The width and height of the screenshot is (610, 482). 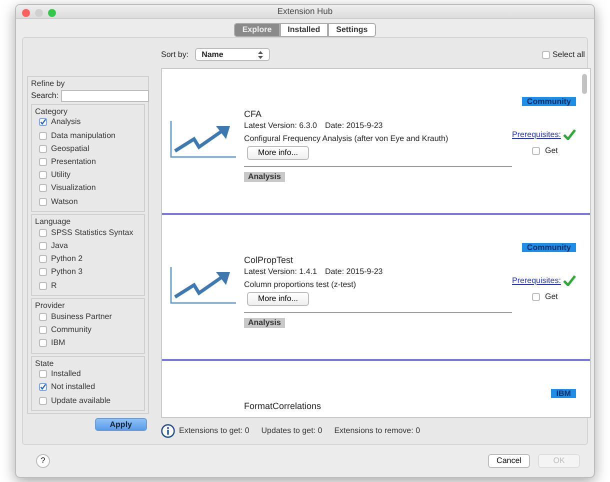 I want to click on checkbox-label: Utility, so click(x=61, y=175).